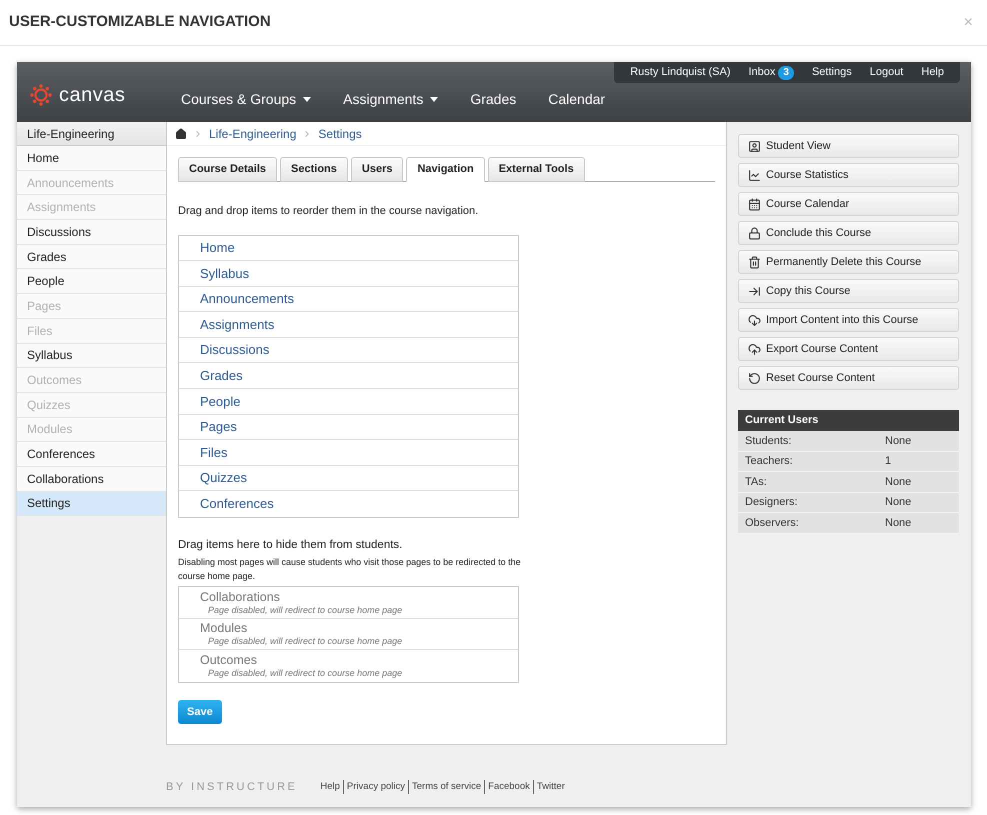 The width and height of the screenshot is (987, 815). I want to click on hidden-item: Collaborations Page disabled, will redirect to course home page, so click(348, 603).